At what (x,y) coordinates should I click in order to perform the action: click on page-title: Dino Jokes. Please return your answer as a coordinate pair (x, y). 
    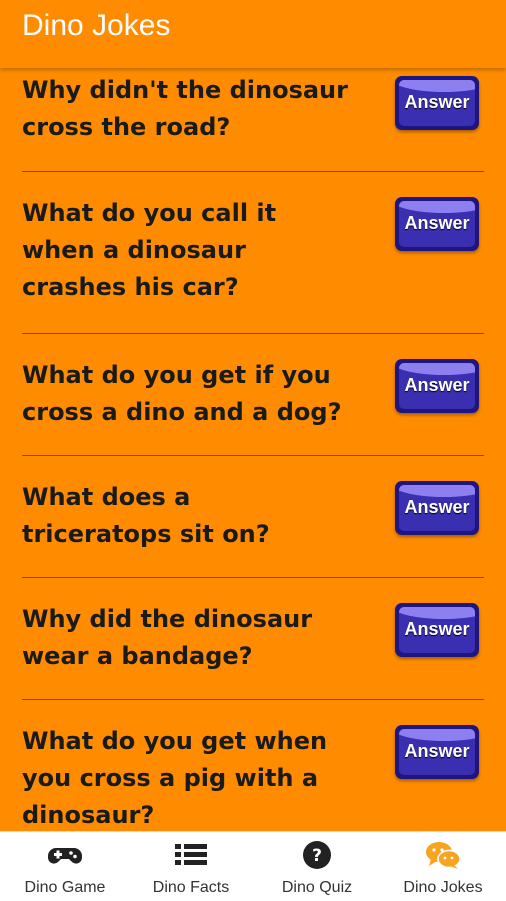
    Looking at the image, I should click on (96, 25).